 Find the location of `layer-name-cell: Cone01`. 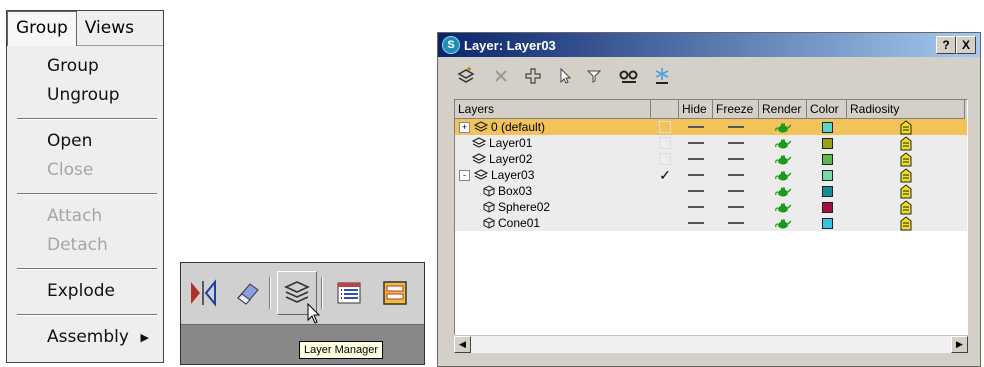

layer-name-cell: Cone01 is located at coordinates (553, 223).